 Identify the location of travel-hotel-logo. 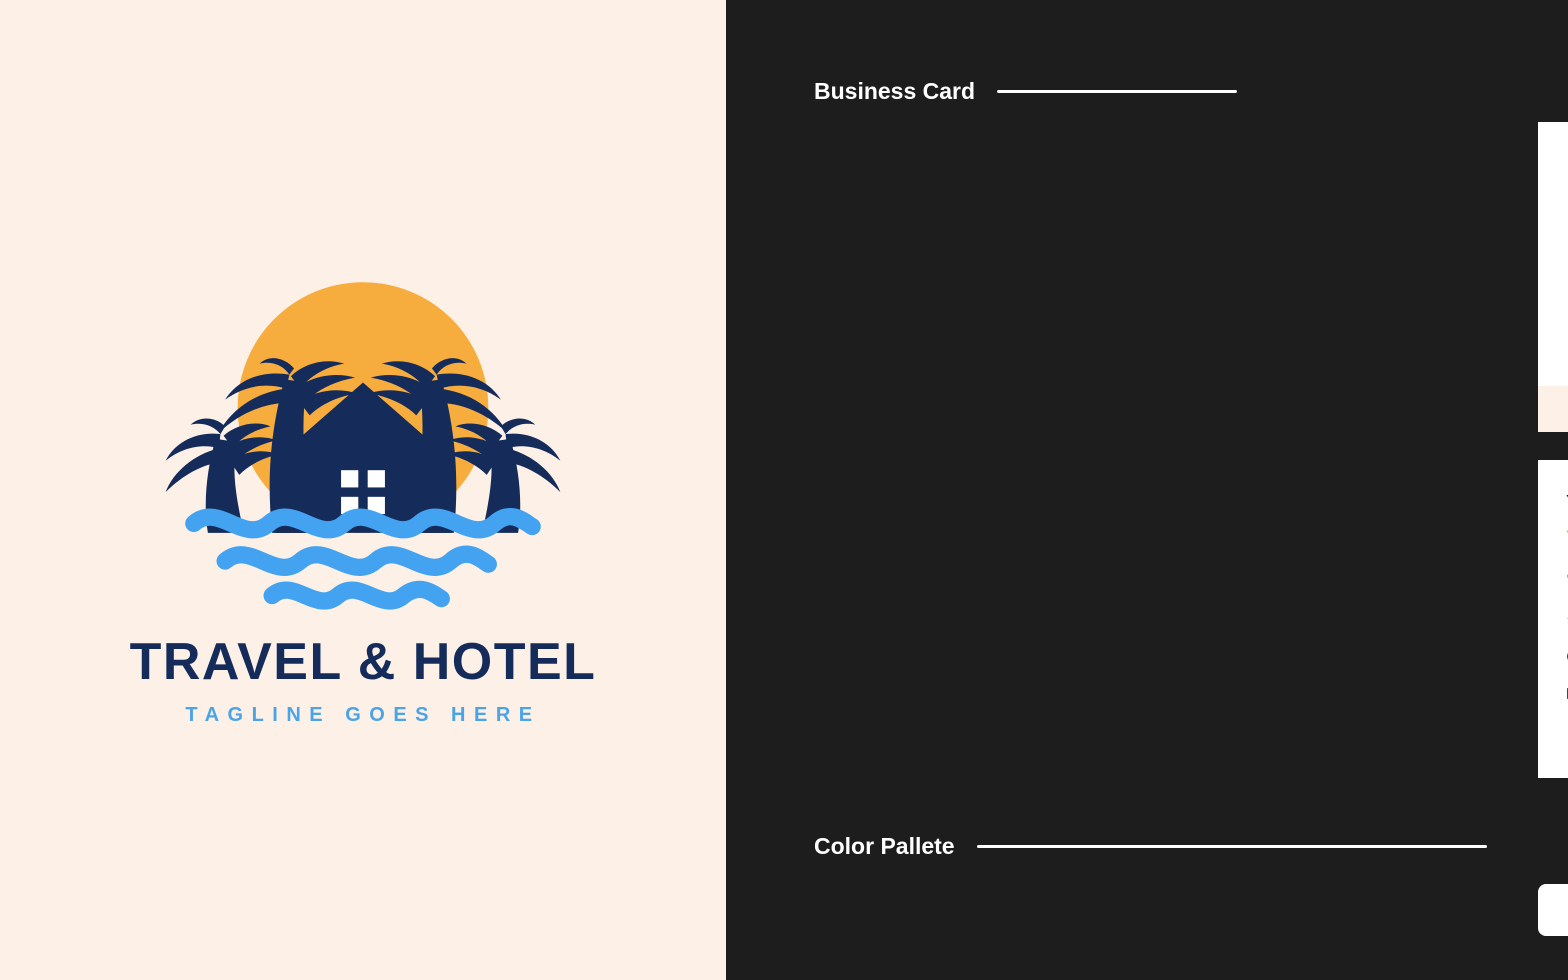
(363, 434).